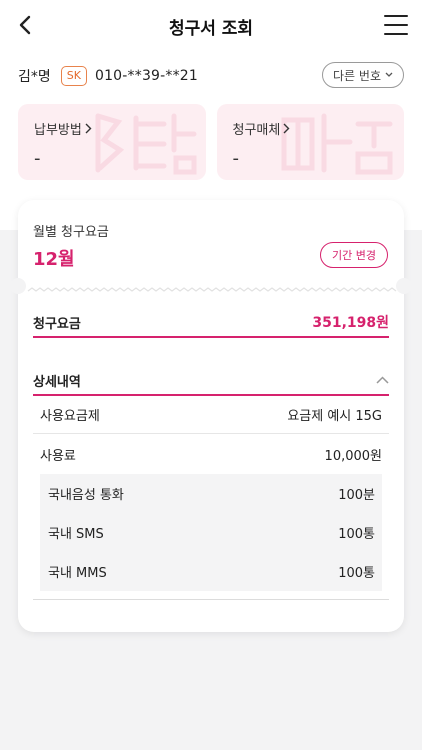 The height and width of the screenshot is (750, 422). What do you see at coordinates (211, 532) in the screenshot?
I see `usage-row-sms: 국내 SMS 100통` at bounding box center [211, 532].